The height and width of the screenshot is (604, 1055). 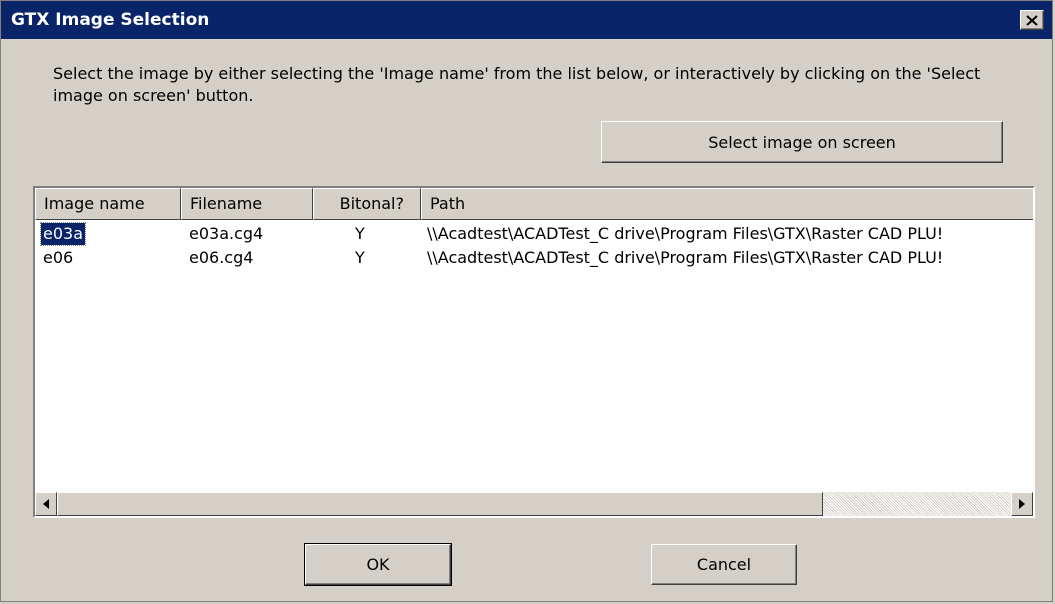 I want to click on dialog-title: GTX Image Selection, so click(x=110, y=20).